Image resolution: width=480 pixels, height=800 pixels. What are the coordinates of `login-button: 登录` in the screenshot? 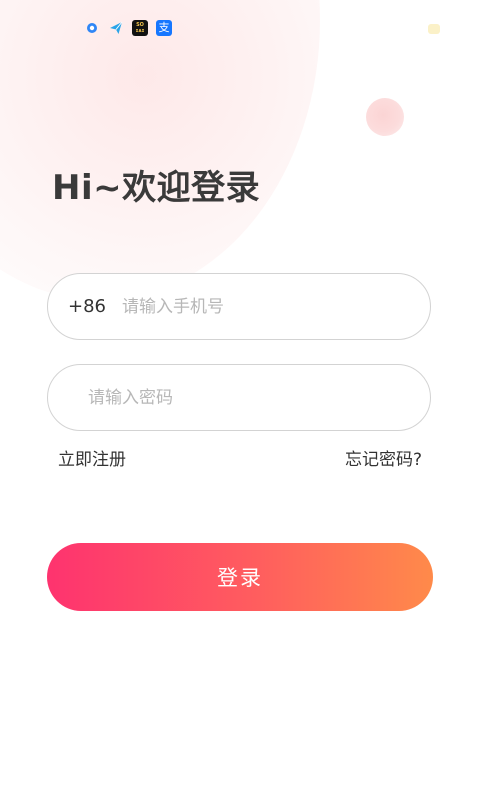 It's located at (240, 577).